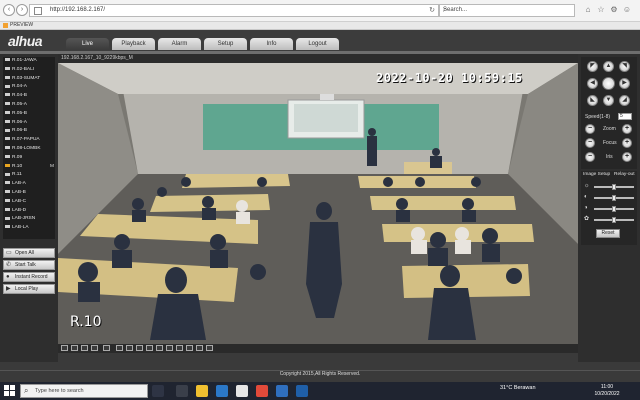 The height and width of the screenshot is (400, 640). What do you see at coordinates (518, 388) in the screenshot?
I see `weather-status: 31°C Berawan` at bounding box center [518, 388].